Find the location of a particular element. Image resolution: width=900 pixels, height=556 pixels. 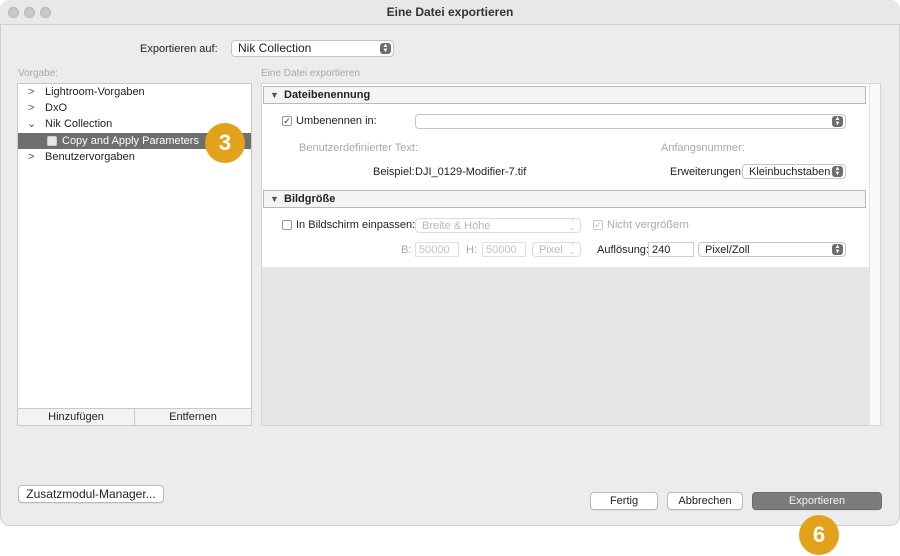

width-label: B: is located at coordinates (406, 250).